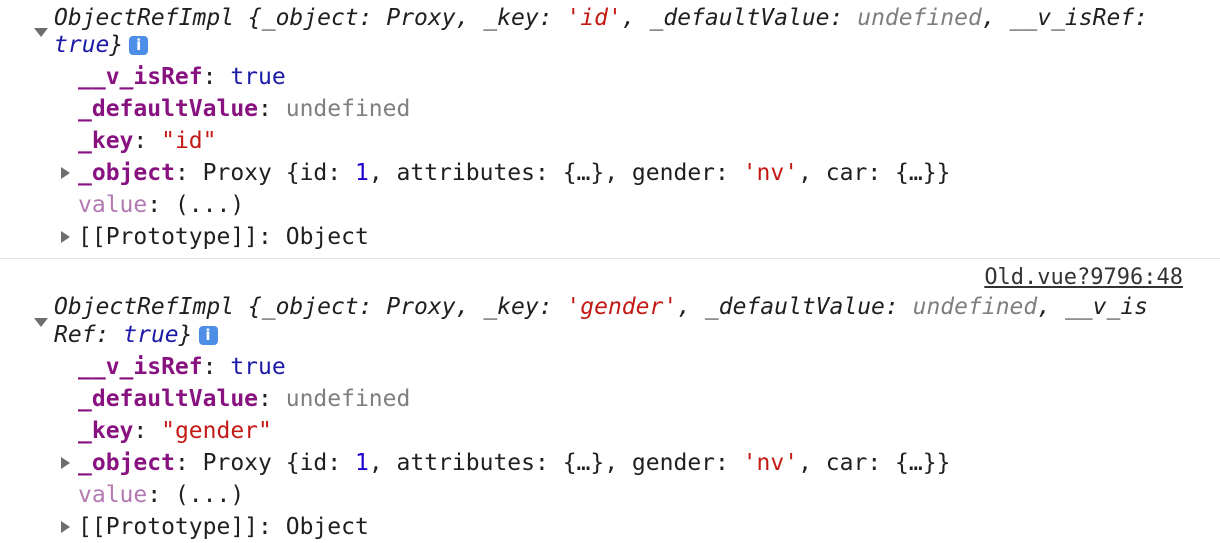 The height and width of the screenshot is (543, 1220). I want to click on object-summary-wrap: true} i, so click(101, 45).